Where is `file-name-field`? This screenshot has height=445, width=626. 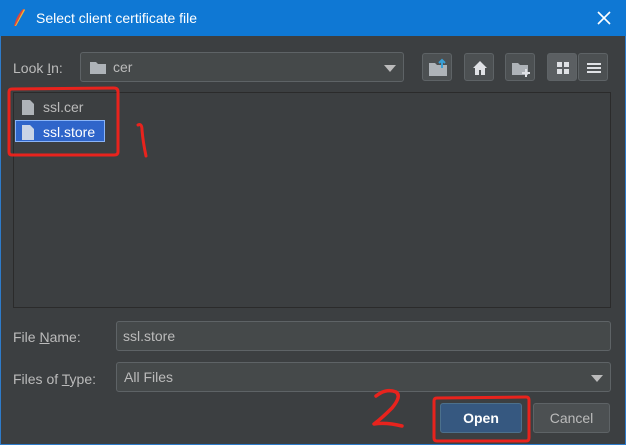 file-name-field is located at coordinates (363, 336).